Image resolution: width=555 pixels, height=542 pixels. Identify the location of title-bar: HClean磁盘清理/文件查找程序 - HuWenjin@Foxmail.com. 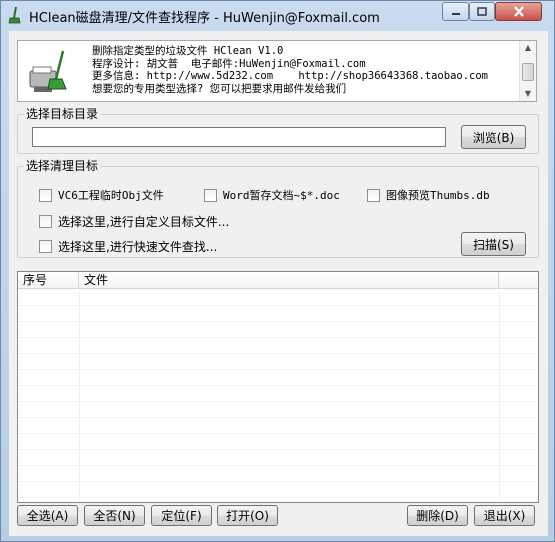
(277, 15).